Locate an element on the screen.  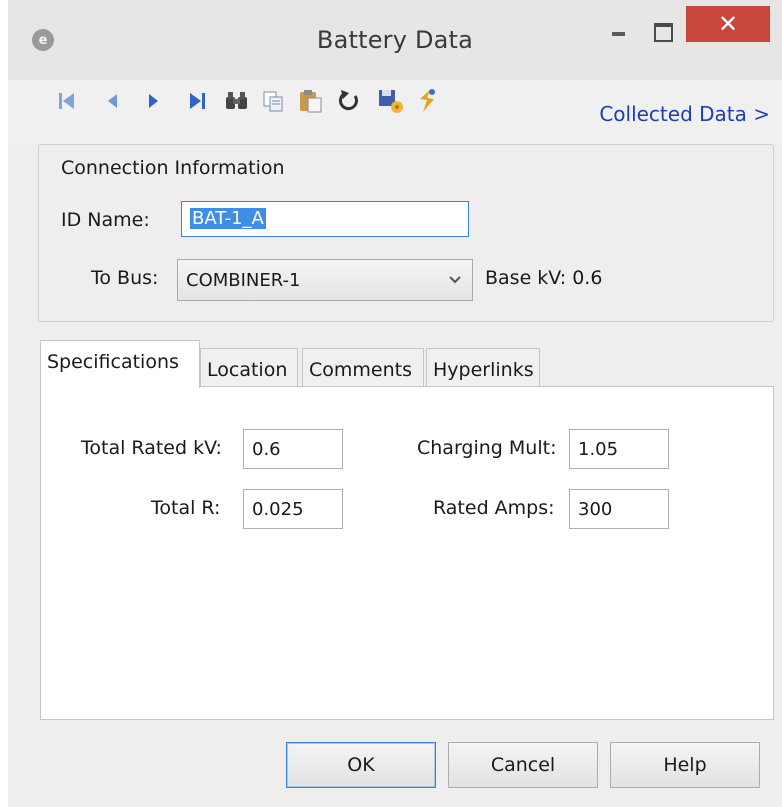
undo-icon is located at coordinates (349, 101).